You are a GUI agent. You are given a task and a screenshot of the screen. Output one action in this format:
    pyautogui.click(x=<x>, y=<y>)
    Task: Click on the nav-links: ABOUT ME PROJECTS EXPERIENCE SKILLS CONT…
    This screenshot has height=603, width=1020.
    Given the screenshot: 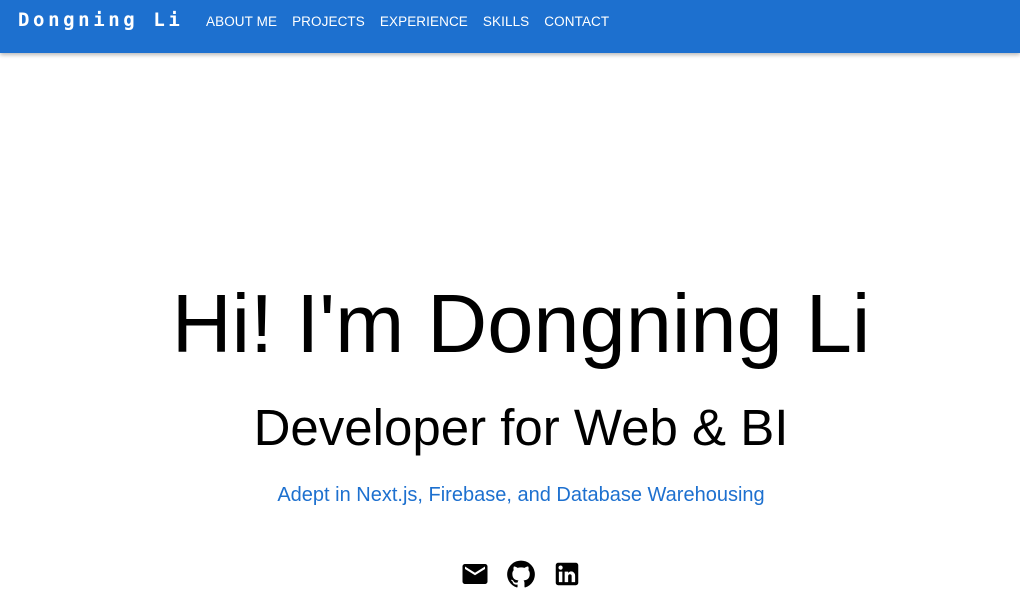 What is the action you would take?
    pyautogui.click(x=407, y=21)
    